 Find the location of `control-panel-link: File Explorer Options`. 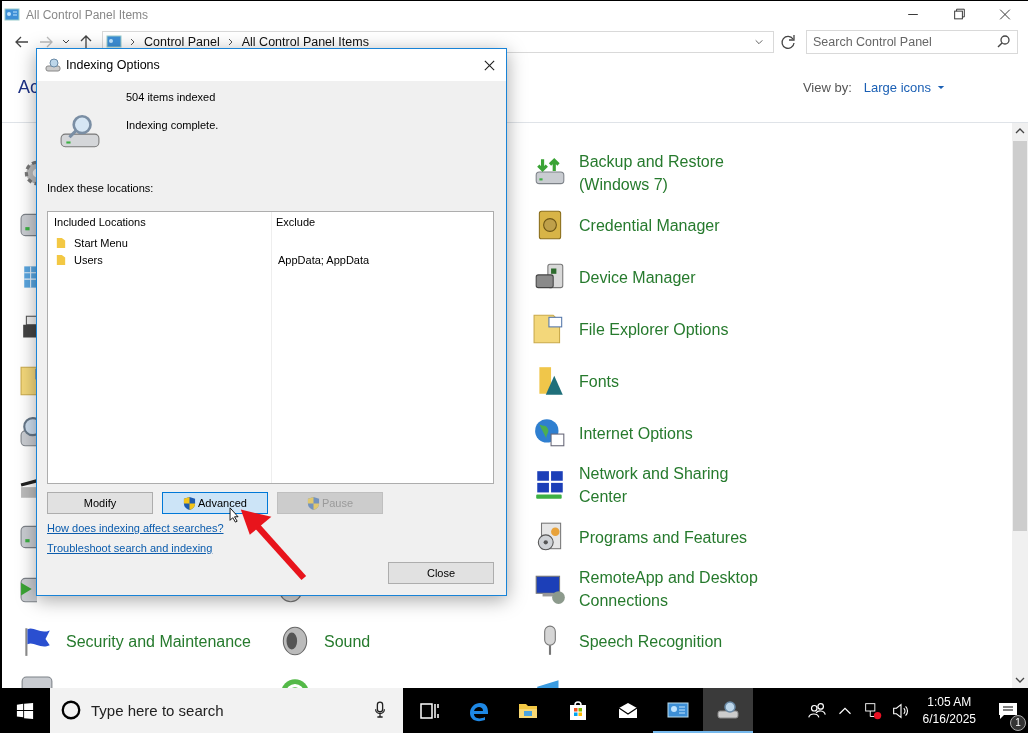

control-panel-link: File Explorer Options is located at coordinates (654, 329).